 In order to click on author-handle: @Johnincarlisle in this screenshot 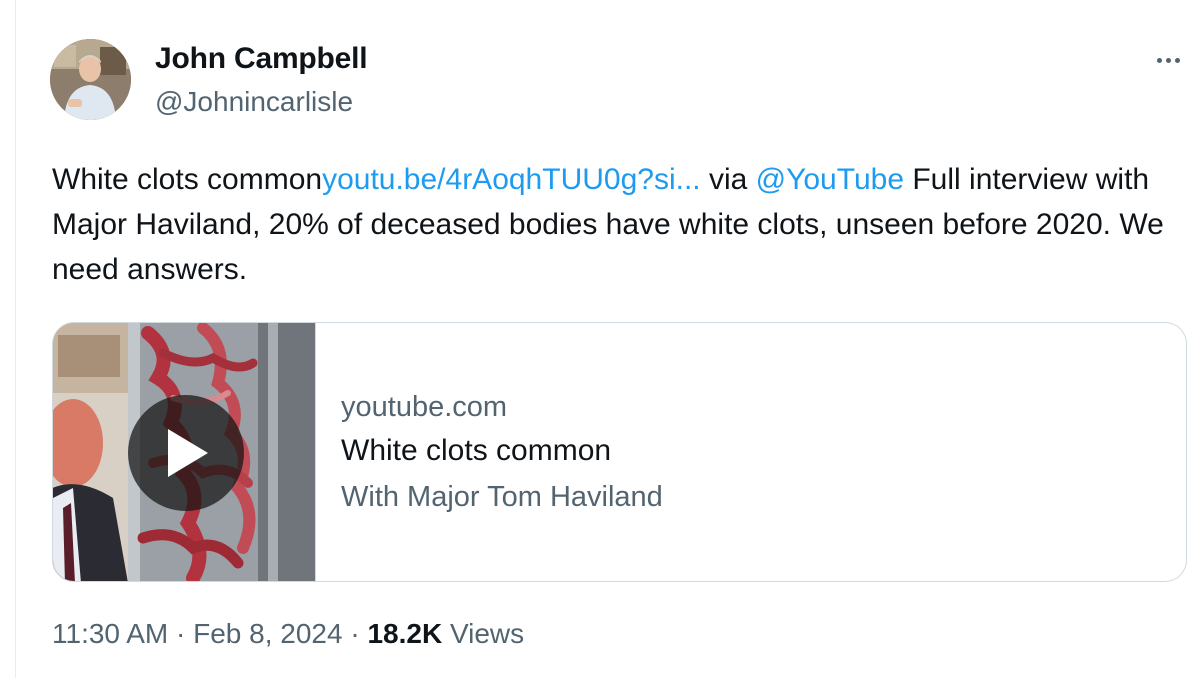, I will do `click(254, 102)`.